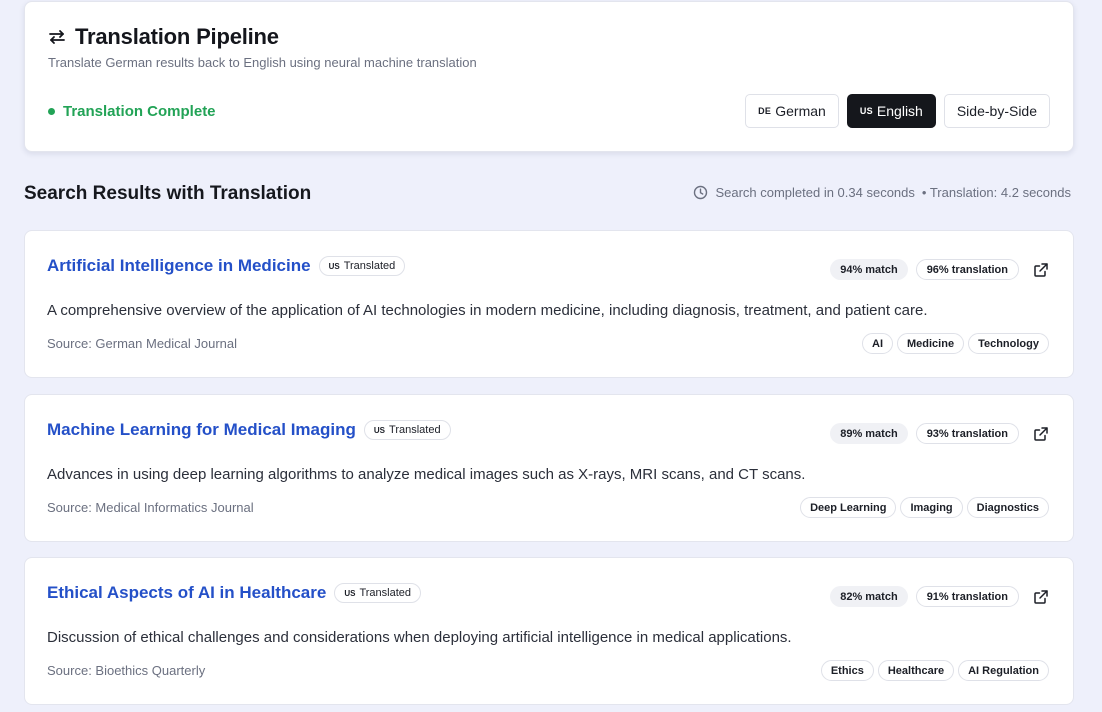 The width and height of the screenshot is (1102, 712). I want to click on tag: Deep Learning, so click(848, 507).